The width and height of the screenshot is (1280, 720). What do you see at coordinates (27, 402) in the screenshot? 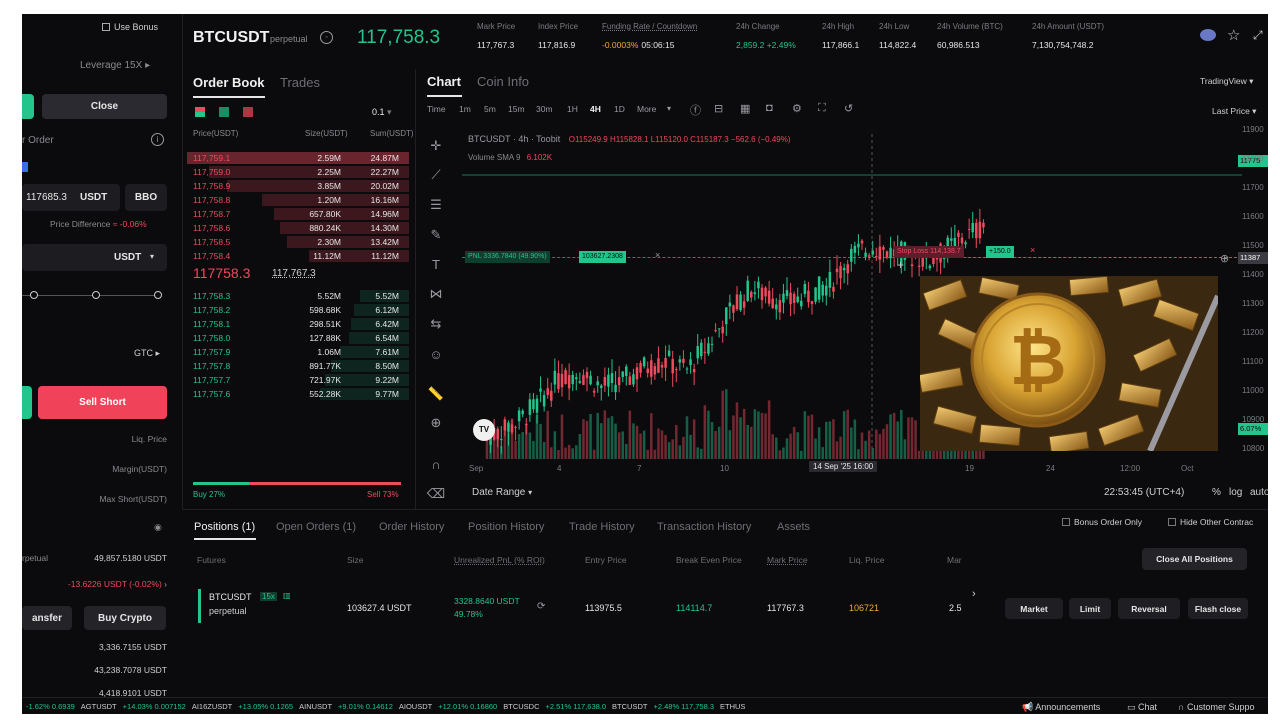
I see `buy-long-edge` at bounding box center [27, 402].